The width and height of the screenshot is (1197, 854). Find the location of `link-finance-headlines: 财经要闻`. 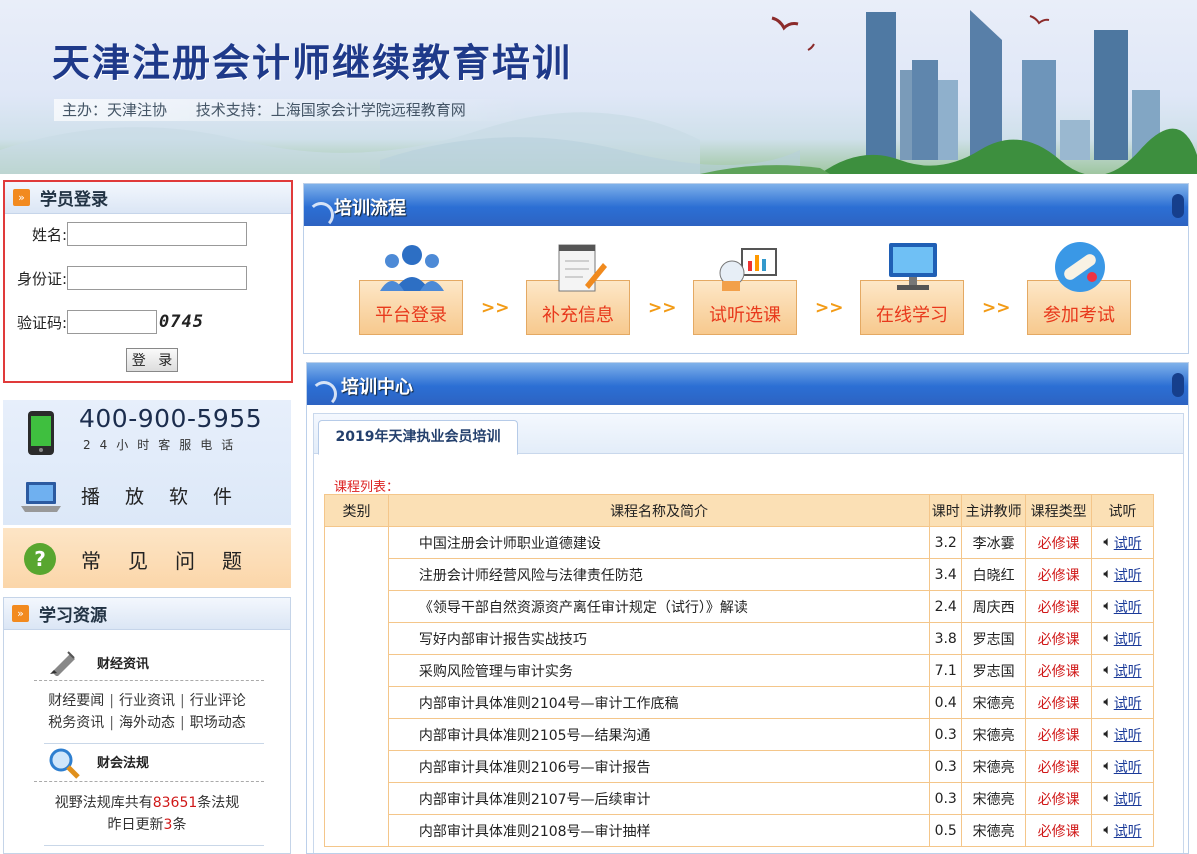

link-finance-headlines: 财经要闻 is located at coordinates (76, 701).